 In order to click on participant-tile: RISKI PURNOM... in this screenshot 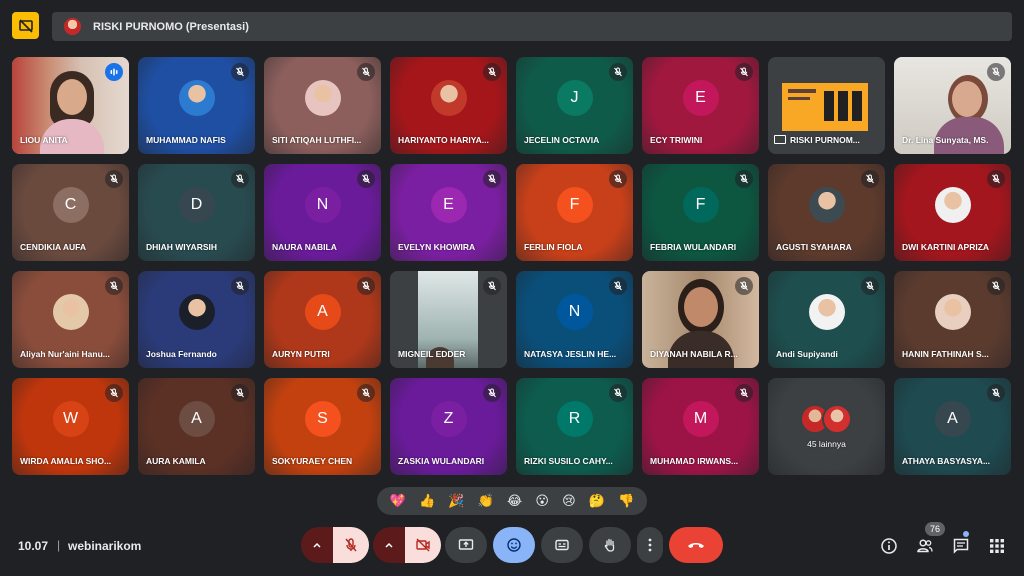, I will do `click(826, 105)`.